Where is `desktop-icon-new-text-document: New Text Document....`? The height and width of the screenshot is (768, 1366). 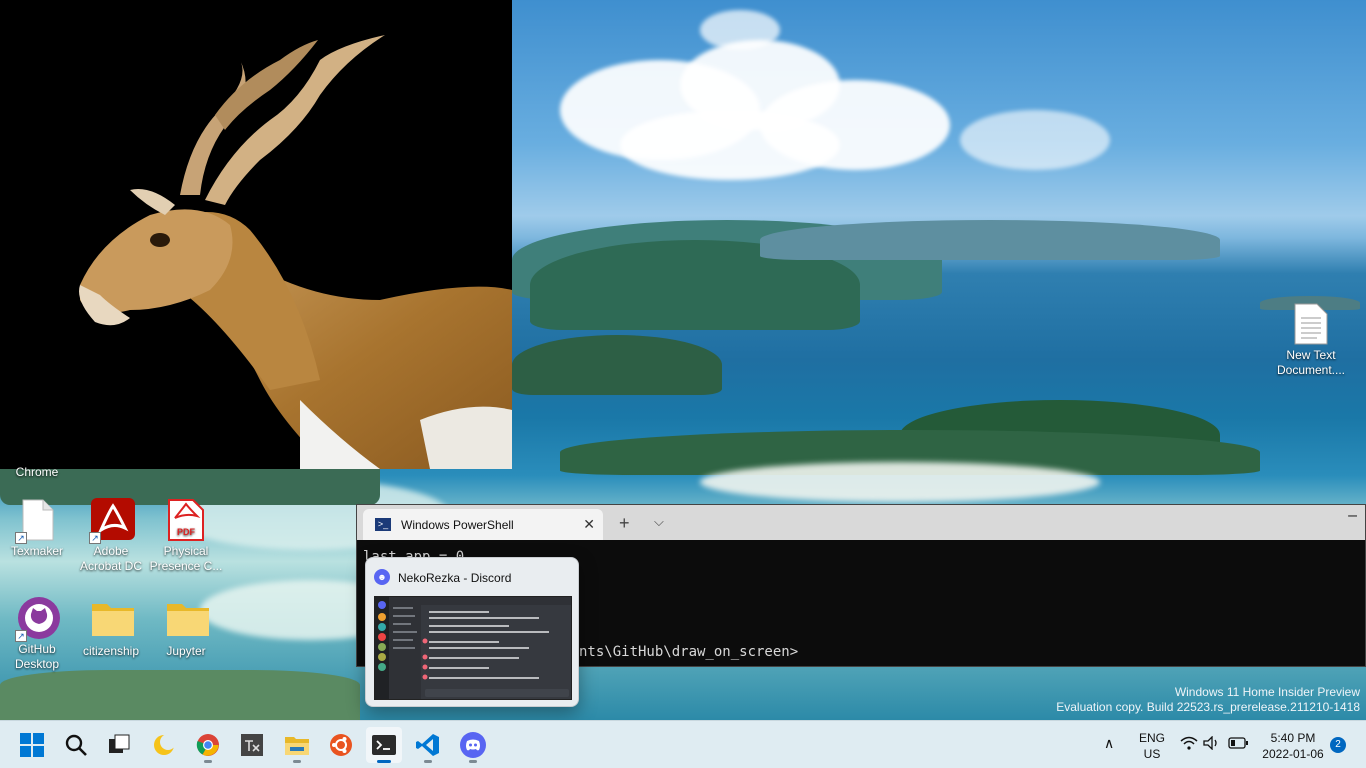 desktop-icon-new-text-document: New Text Document.... is located at coordinates (1311, 340).